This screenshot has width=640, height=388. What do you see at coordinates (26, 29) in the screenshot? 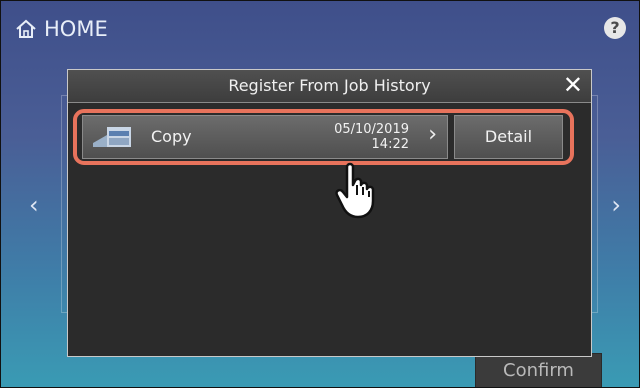
I see `home-icon` at bounding box center [26, 29].